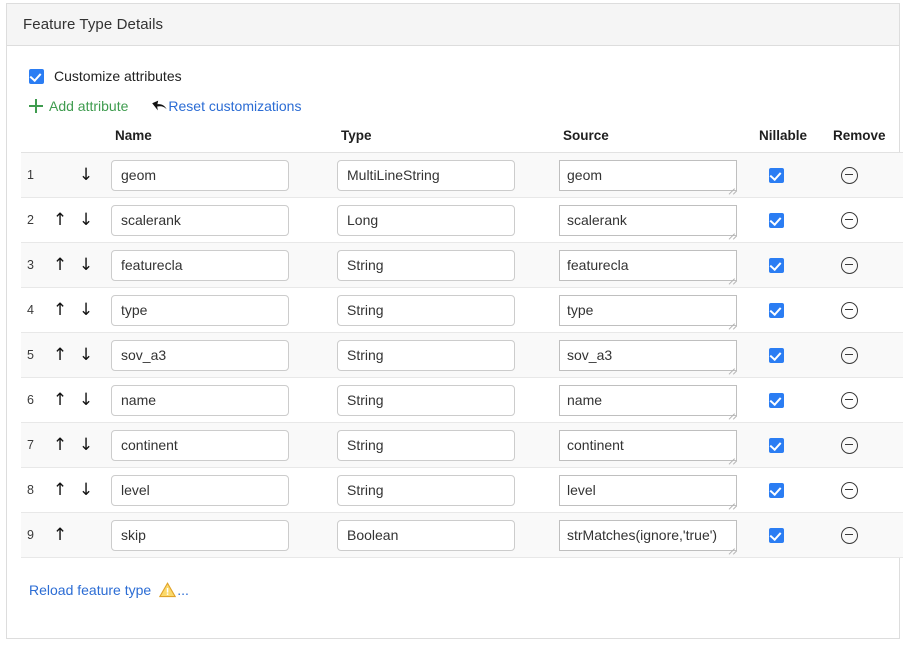  Describe the element at coordinates (453, 65) in the screenshot. I see `customize-attributes-row: Customize attributes` at that location.